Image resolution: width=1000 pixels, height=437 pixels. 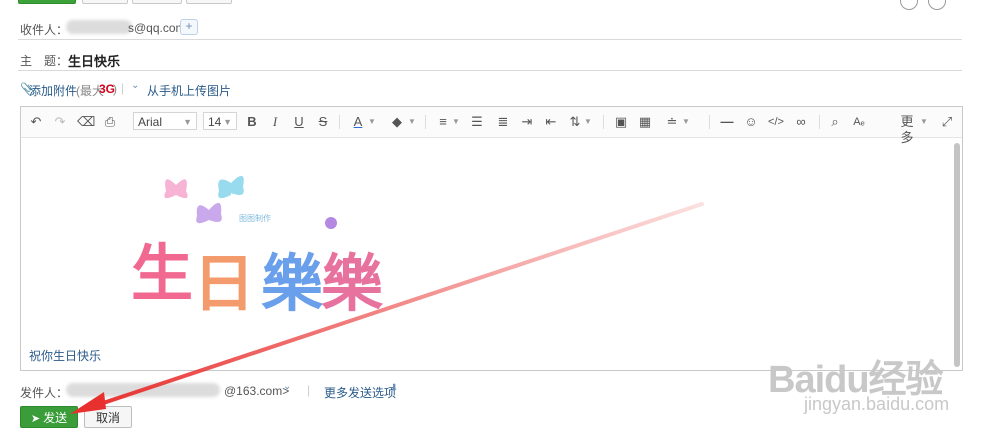 I want to click on watermark-url: jingyan.baidu.com, so click(x=877, y=404).